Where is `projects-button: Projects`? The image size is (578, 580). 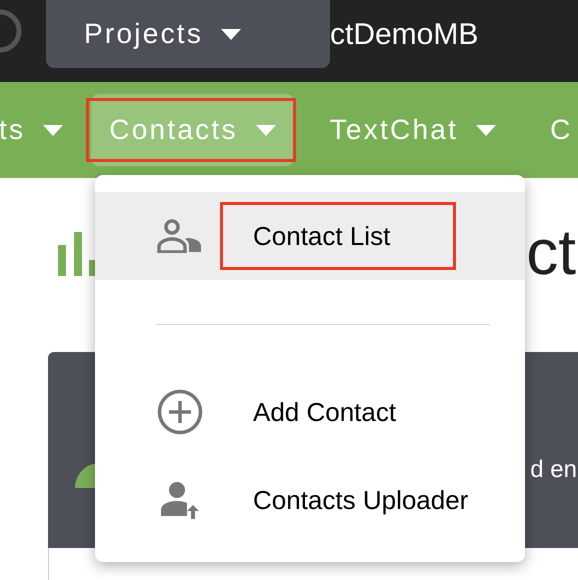 projects-button: Projects is located at coordinates (188, 34).